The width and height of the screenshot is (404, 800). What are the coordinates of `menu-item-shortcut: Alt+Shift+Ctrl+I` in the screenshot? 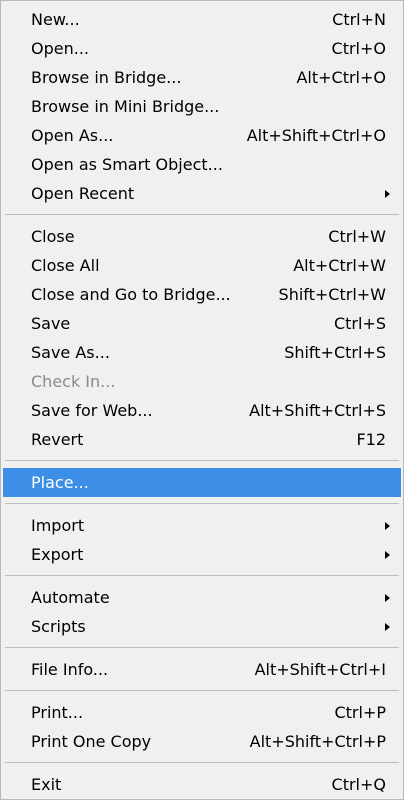 It's located at (320, 669).